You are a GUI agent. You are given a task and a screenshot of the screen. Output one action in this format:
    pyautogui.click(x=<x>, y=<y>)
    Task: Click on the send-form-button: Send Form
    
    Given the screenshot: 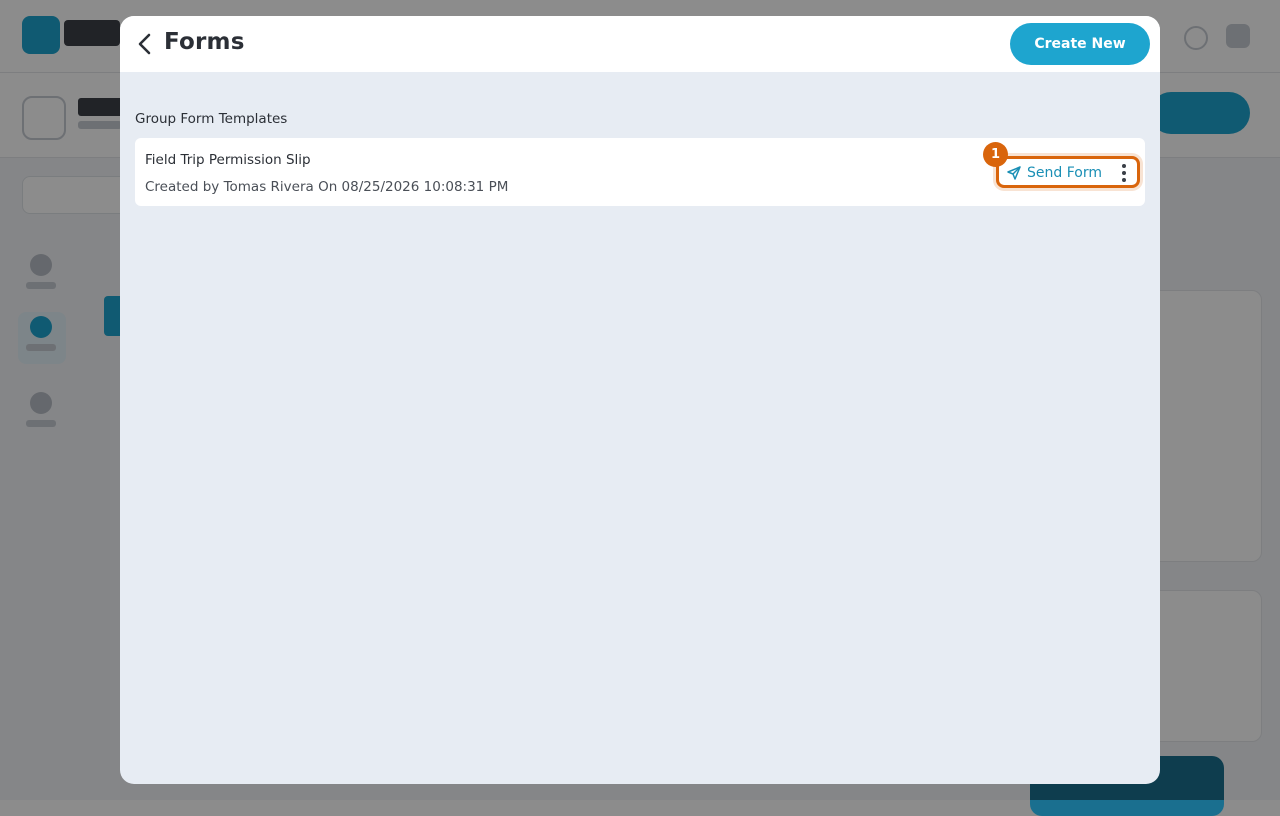 What is the action you would take?
    pyautogui.click(x=1068, y=172)
    